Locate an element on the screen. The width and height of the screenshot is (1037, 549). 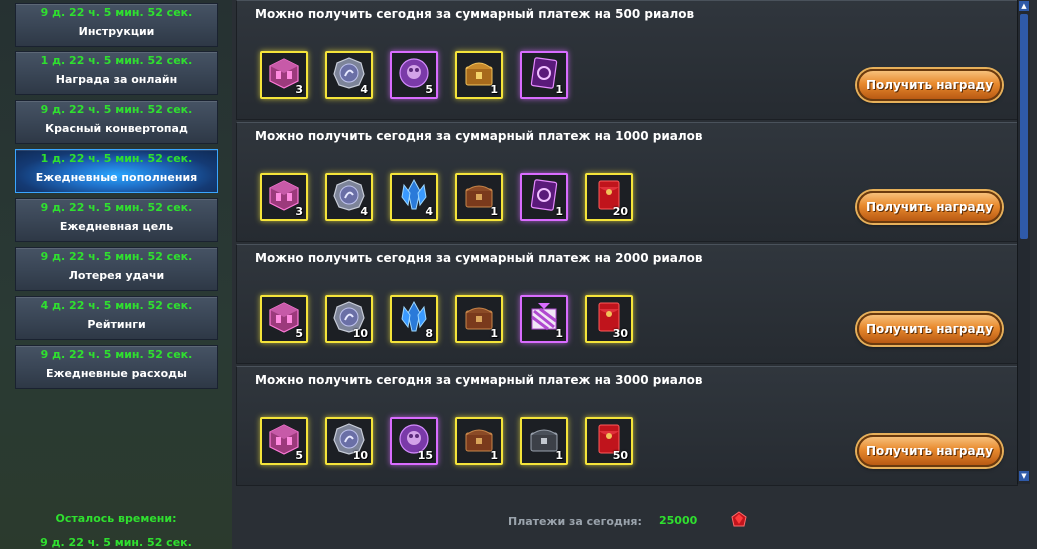
sidebar-item-label: Ежедневная цель is located at coordinates (116, 226).